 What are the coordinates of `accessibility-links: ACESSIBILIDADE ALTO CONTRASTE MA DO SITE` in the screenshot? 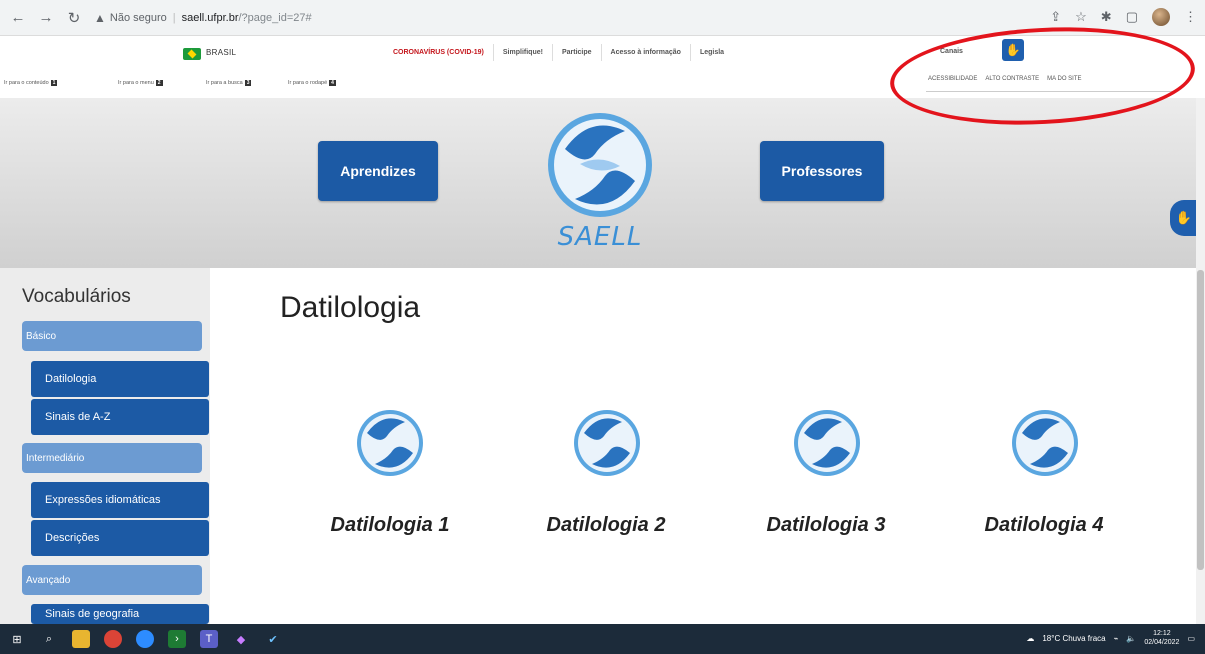 It's located at (1005, 79).